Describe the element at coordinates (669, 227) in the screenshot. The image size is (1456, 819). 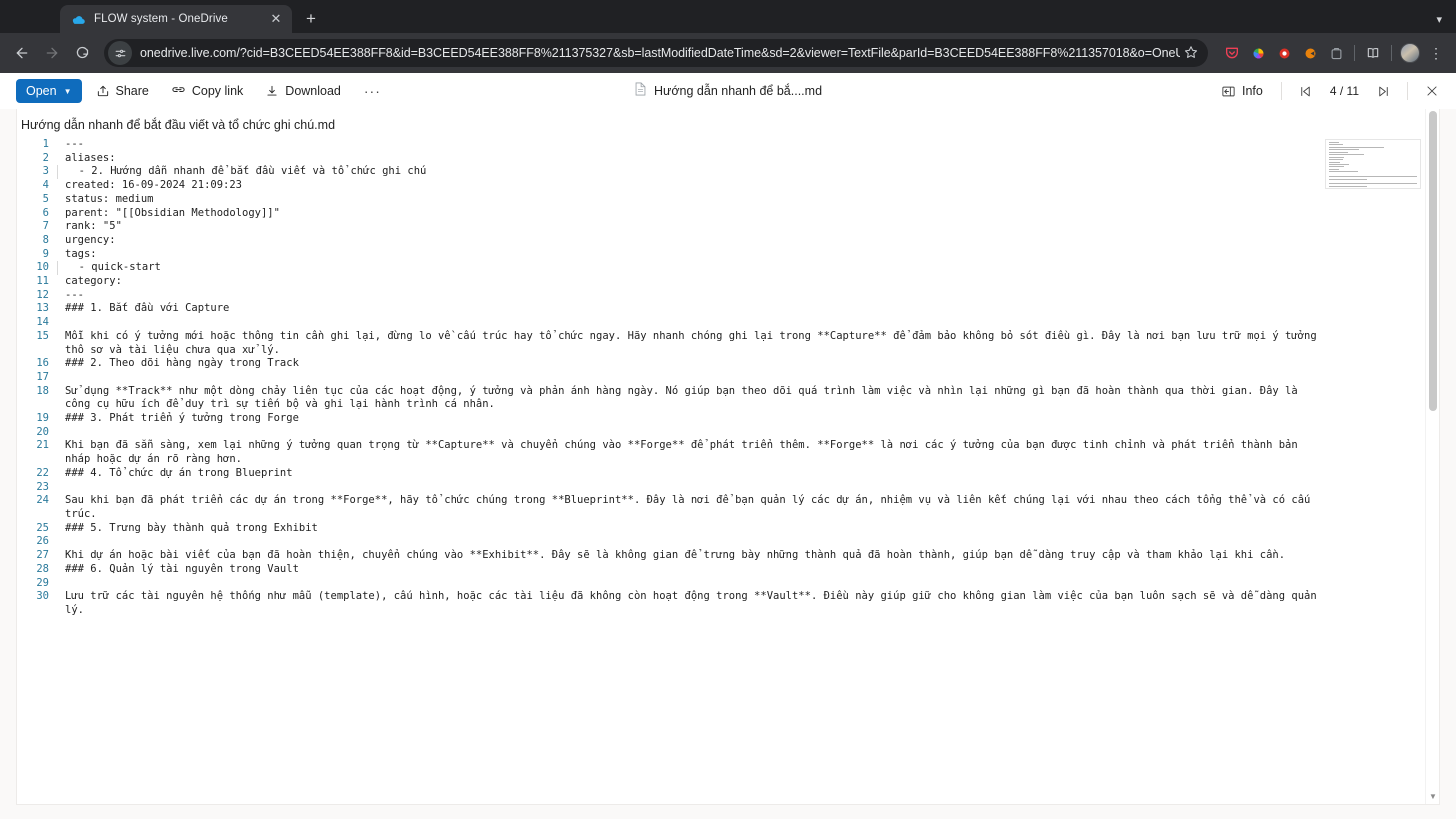
I see `code-line: 7 rank: "5"` at that location.